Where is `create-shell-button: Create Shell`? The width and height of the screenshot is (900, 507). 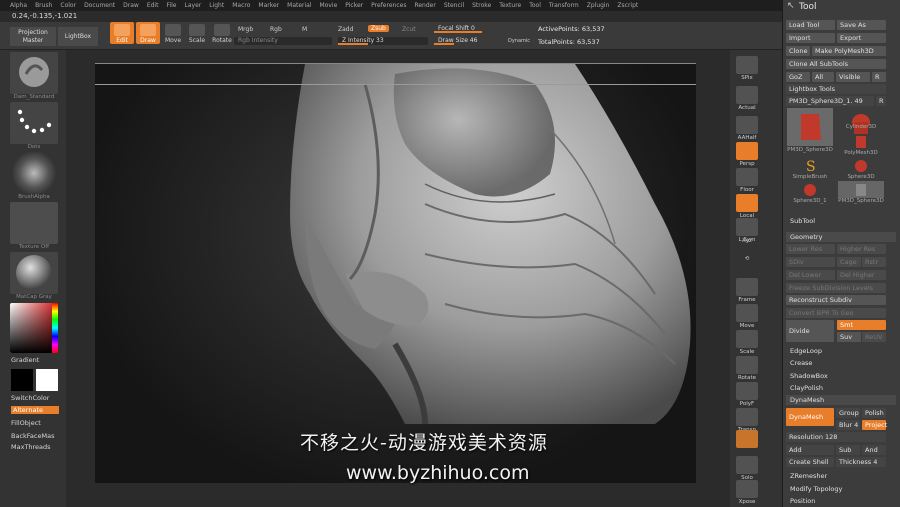 create-shell-button: Create Shell is located at coordinates (810, 462).